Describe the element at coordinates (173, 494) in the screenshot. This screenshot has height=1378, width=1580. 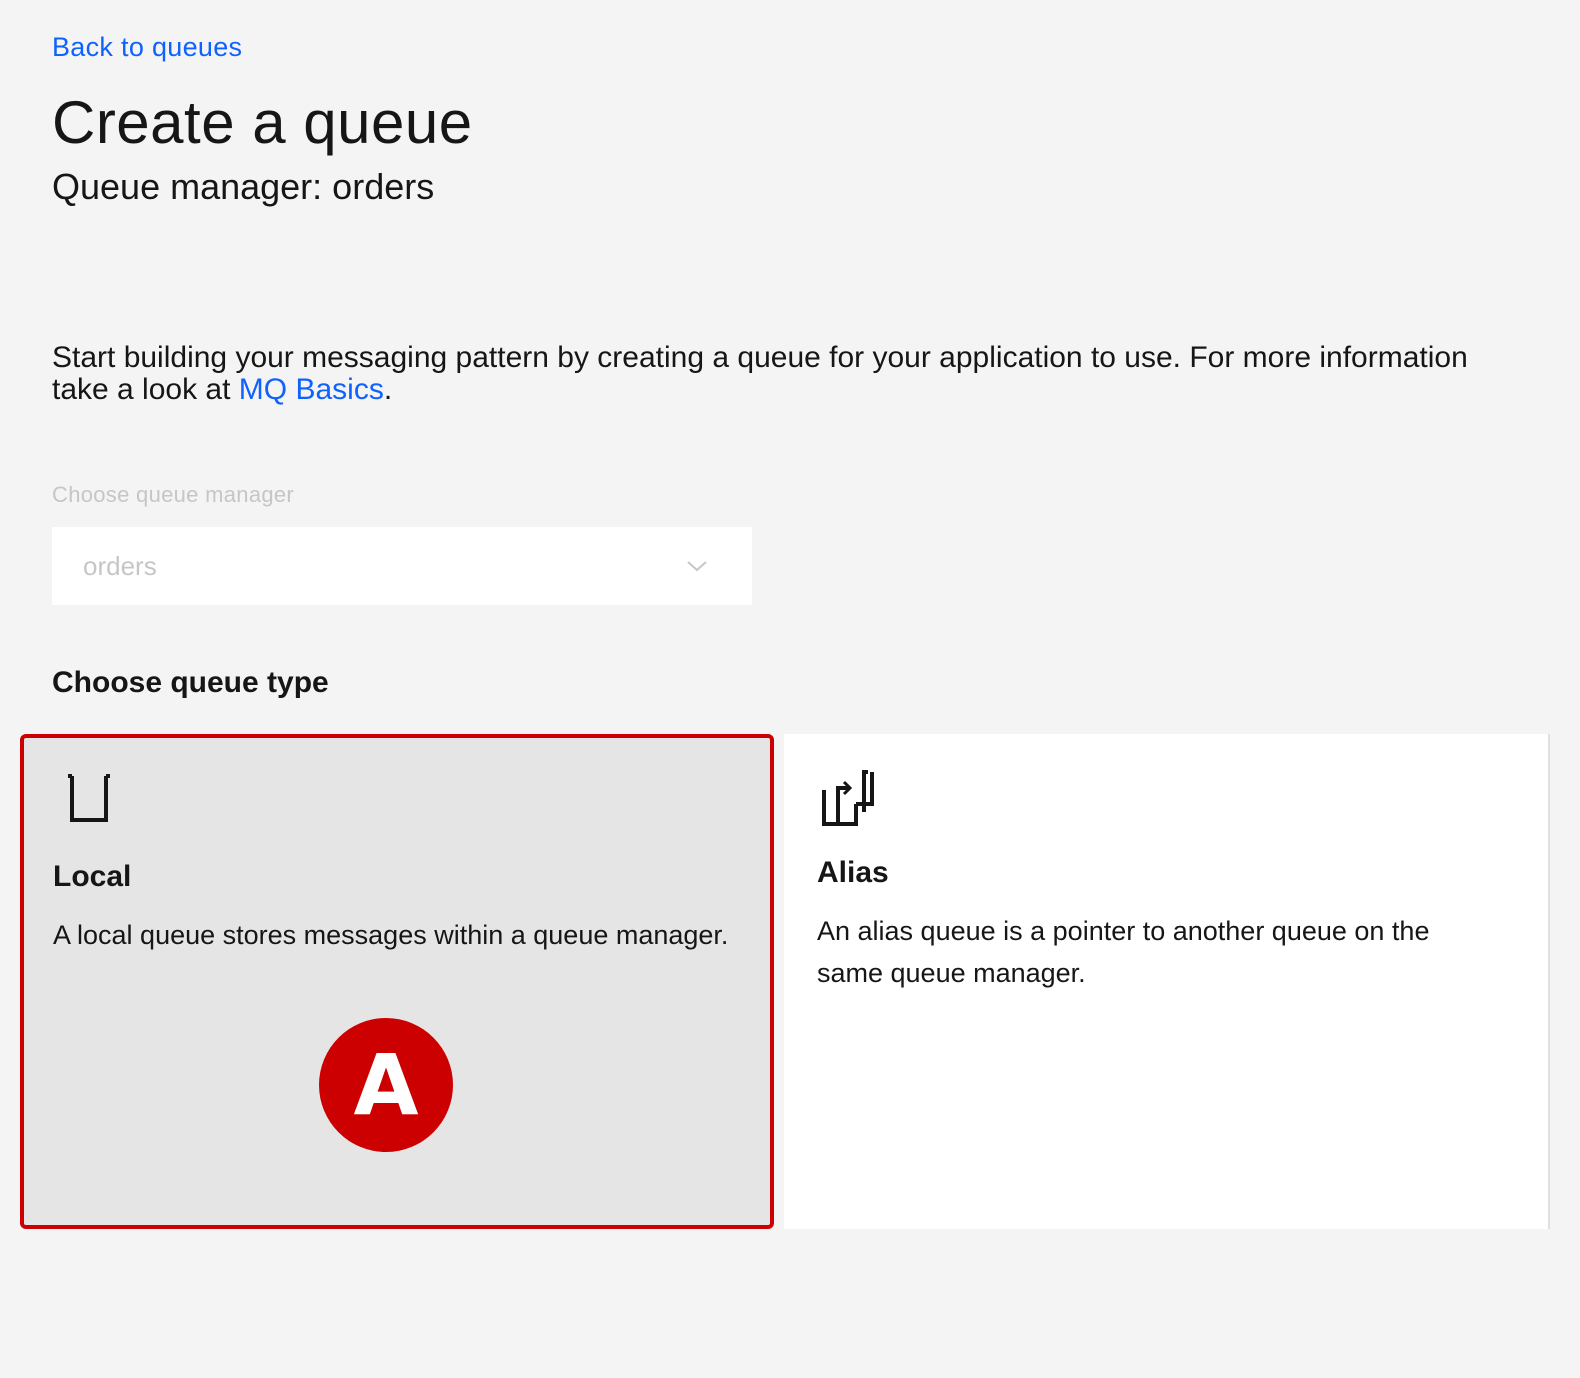
I see `queue-manager-label: Choose queue manager` at that location.